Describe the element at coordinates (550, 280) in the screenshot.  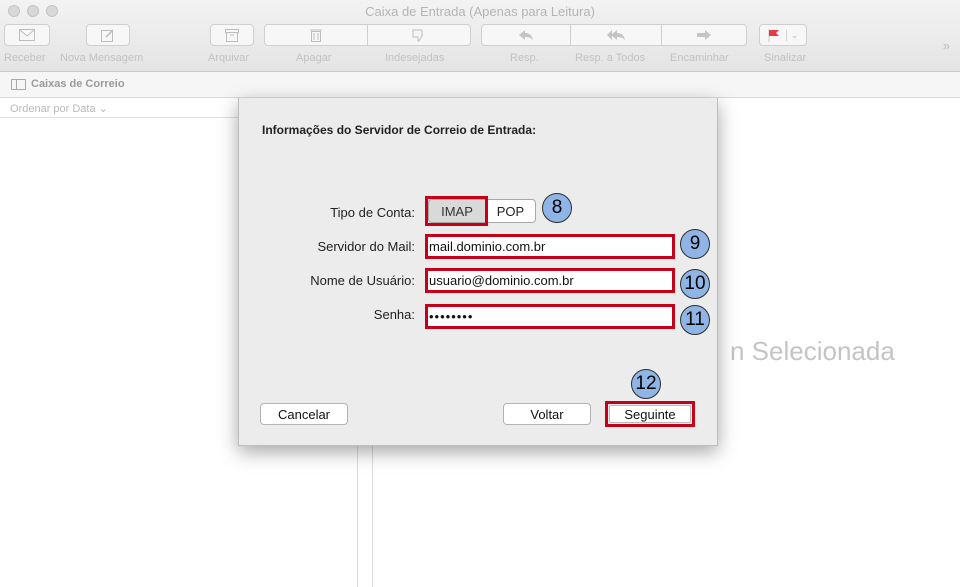
I see `highlight-username` at that location.